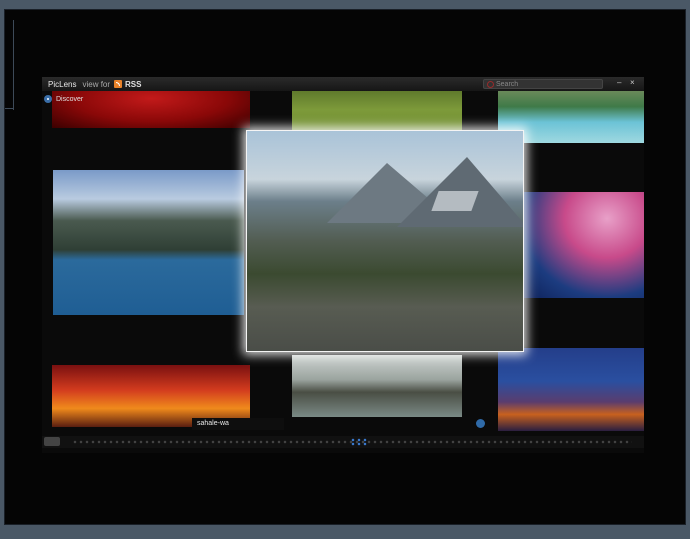 Image resolution: width=690 pixels, height=539 pixels. Describe the element at coordinates (543, 84) in the screenshot. I see `search-input: Search` at that location.